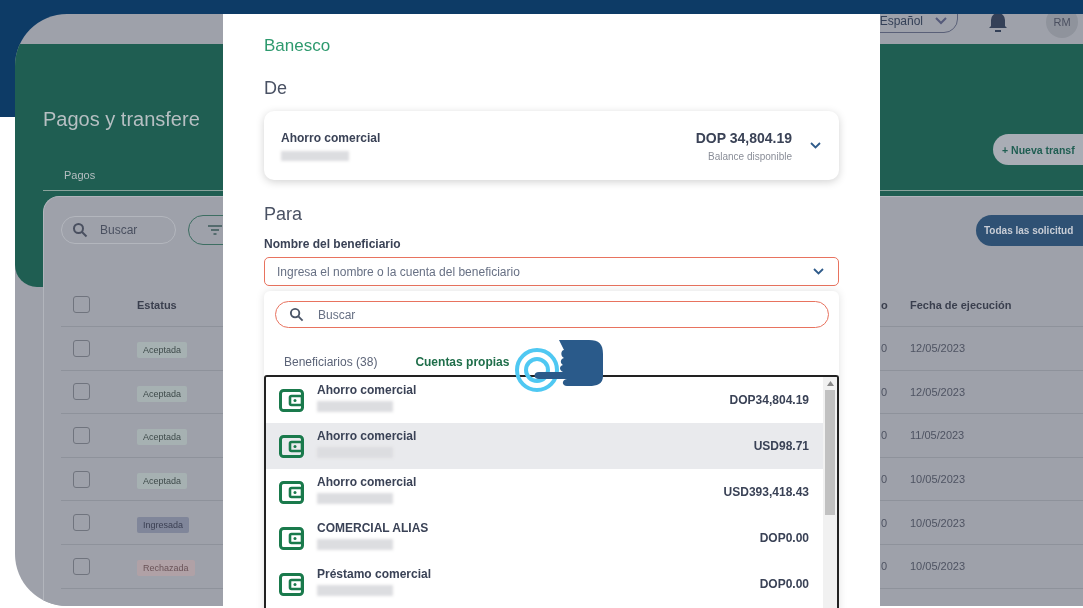 This screenshot has height=608, width=1083. What do you see at coordinates (375, 573) in the screenshot?
I see `account-name: Préstamo comercial` at bounding box center [375, 573].